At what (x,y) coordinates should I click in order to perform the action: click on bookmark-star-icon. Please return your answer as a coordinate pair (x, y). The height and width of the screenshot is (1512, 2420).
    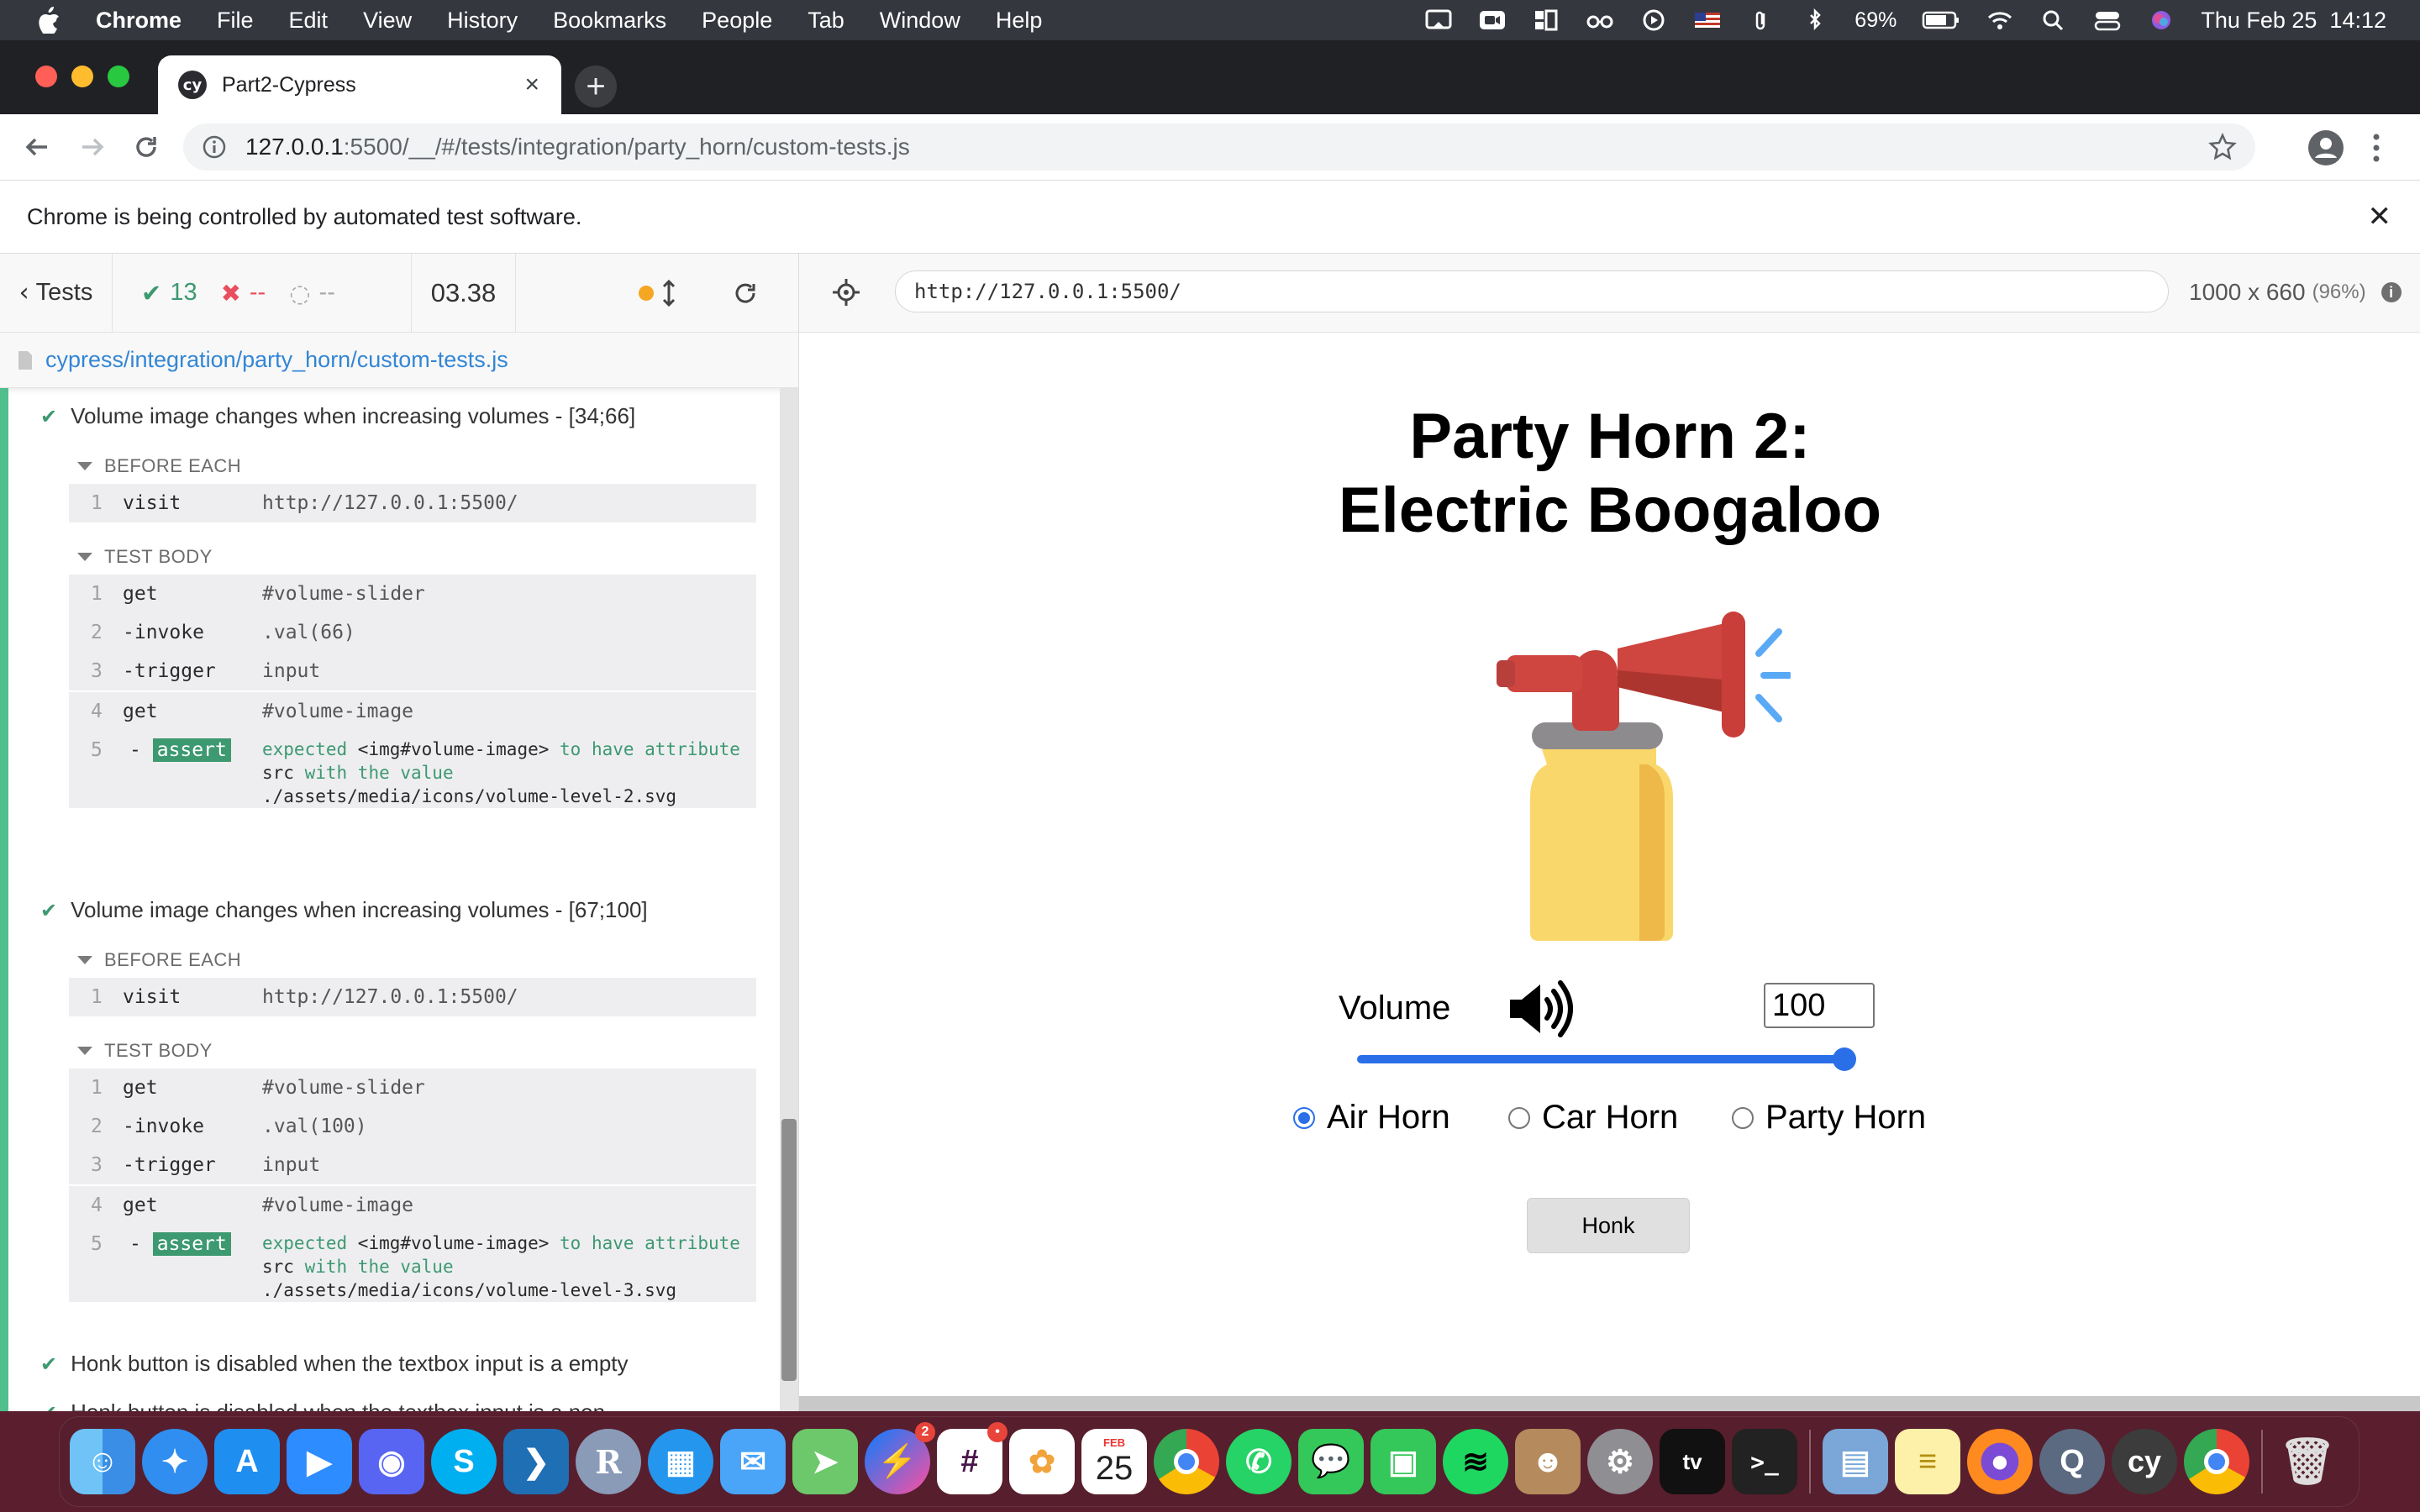
    Looking at the image, I should click on (2222, 146).